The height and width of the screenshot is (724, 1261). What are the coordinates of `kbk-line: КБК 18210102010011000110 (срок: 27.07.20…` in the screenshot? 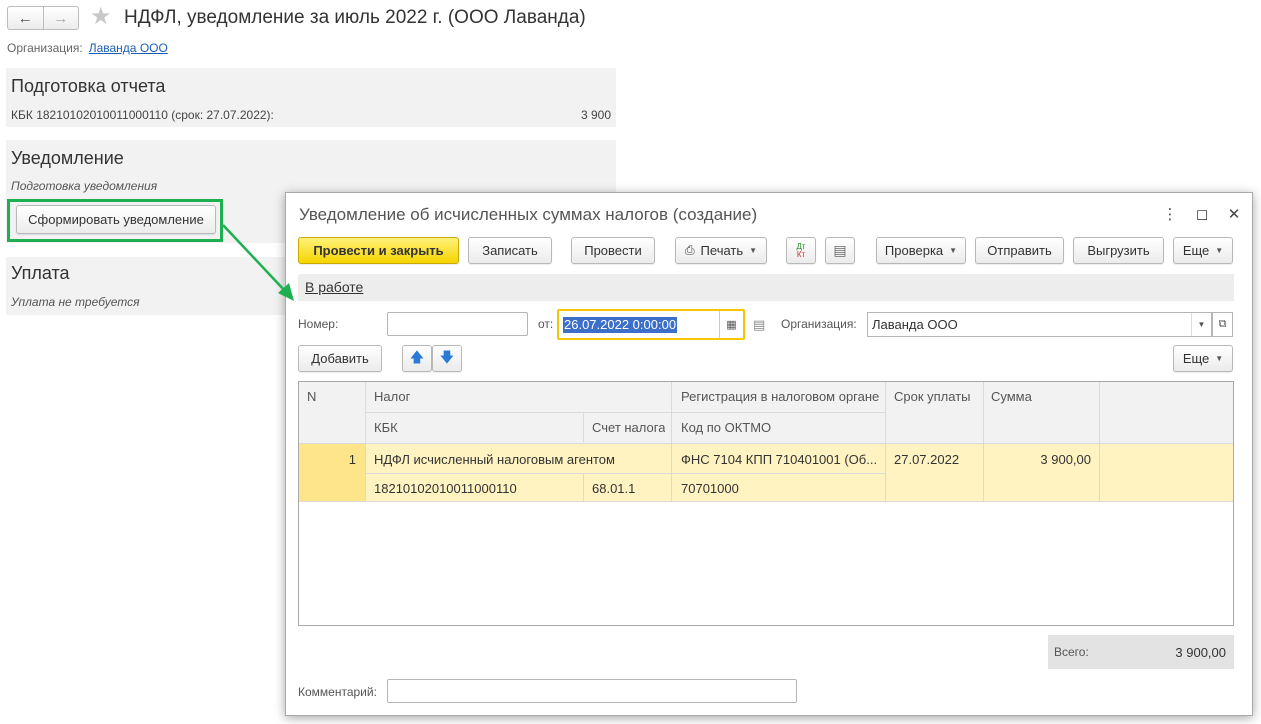 It's located at (142, 115).